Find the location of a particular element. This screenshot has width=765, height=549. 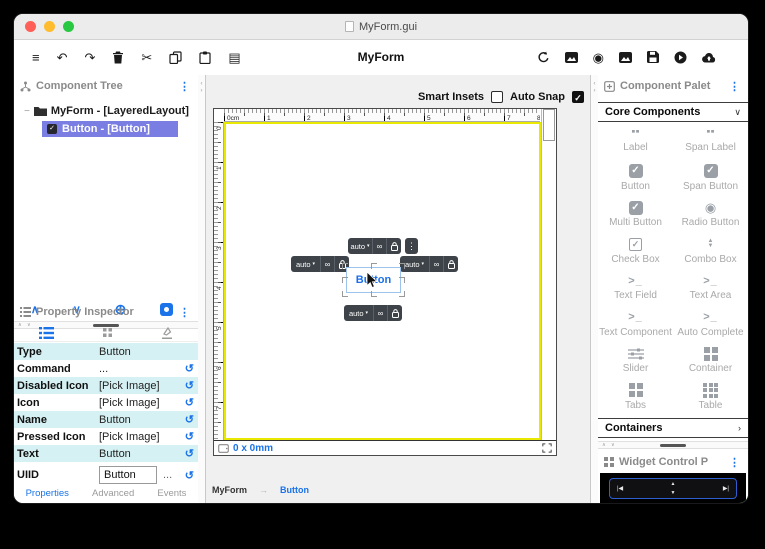

right-splitter: ‹ › is located at coordinates (594, 289).